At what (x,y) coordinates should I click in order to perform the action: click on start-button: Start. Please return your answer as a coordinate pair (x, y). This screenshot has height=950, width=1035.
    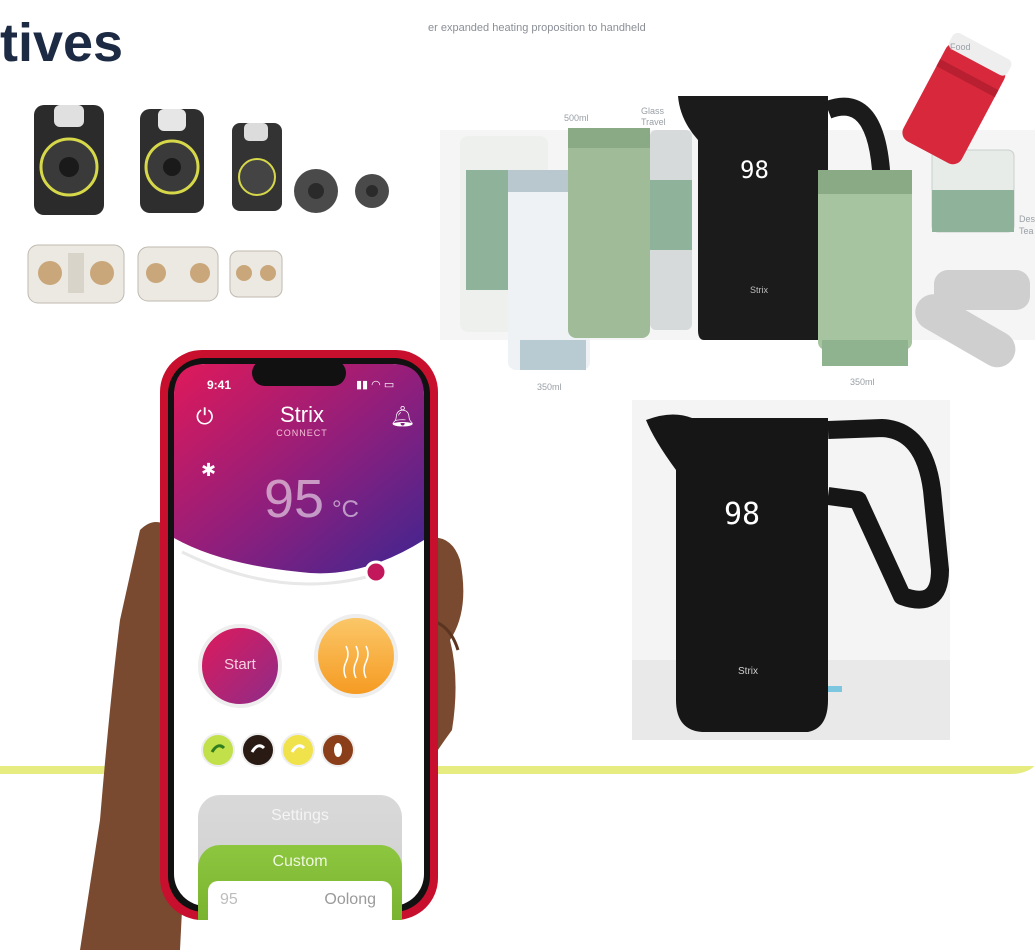
    Looking at the image, I should click on (240, 664).